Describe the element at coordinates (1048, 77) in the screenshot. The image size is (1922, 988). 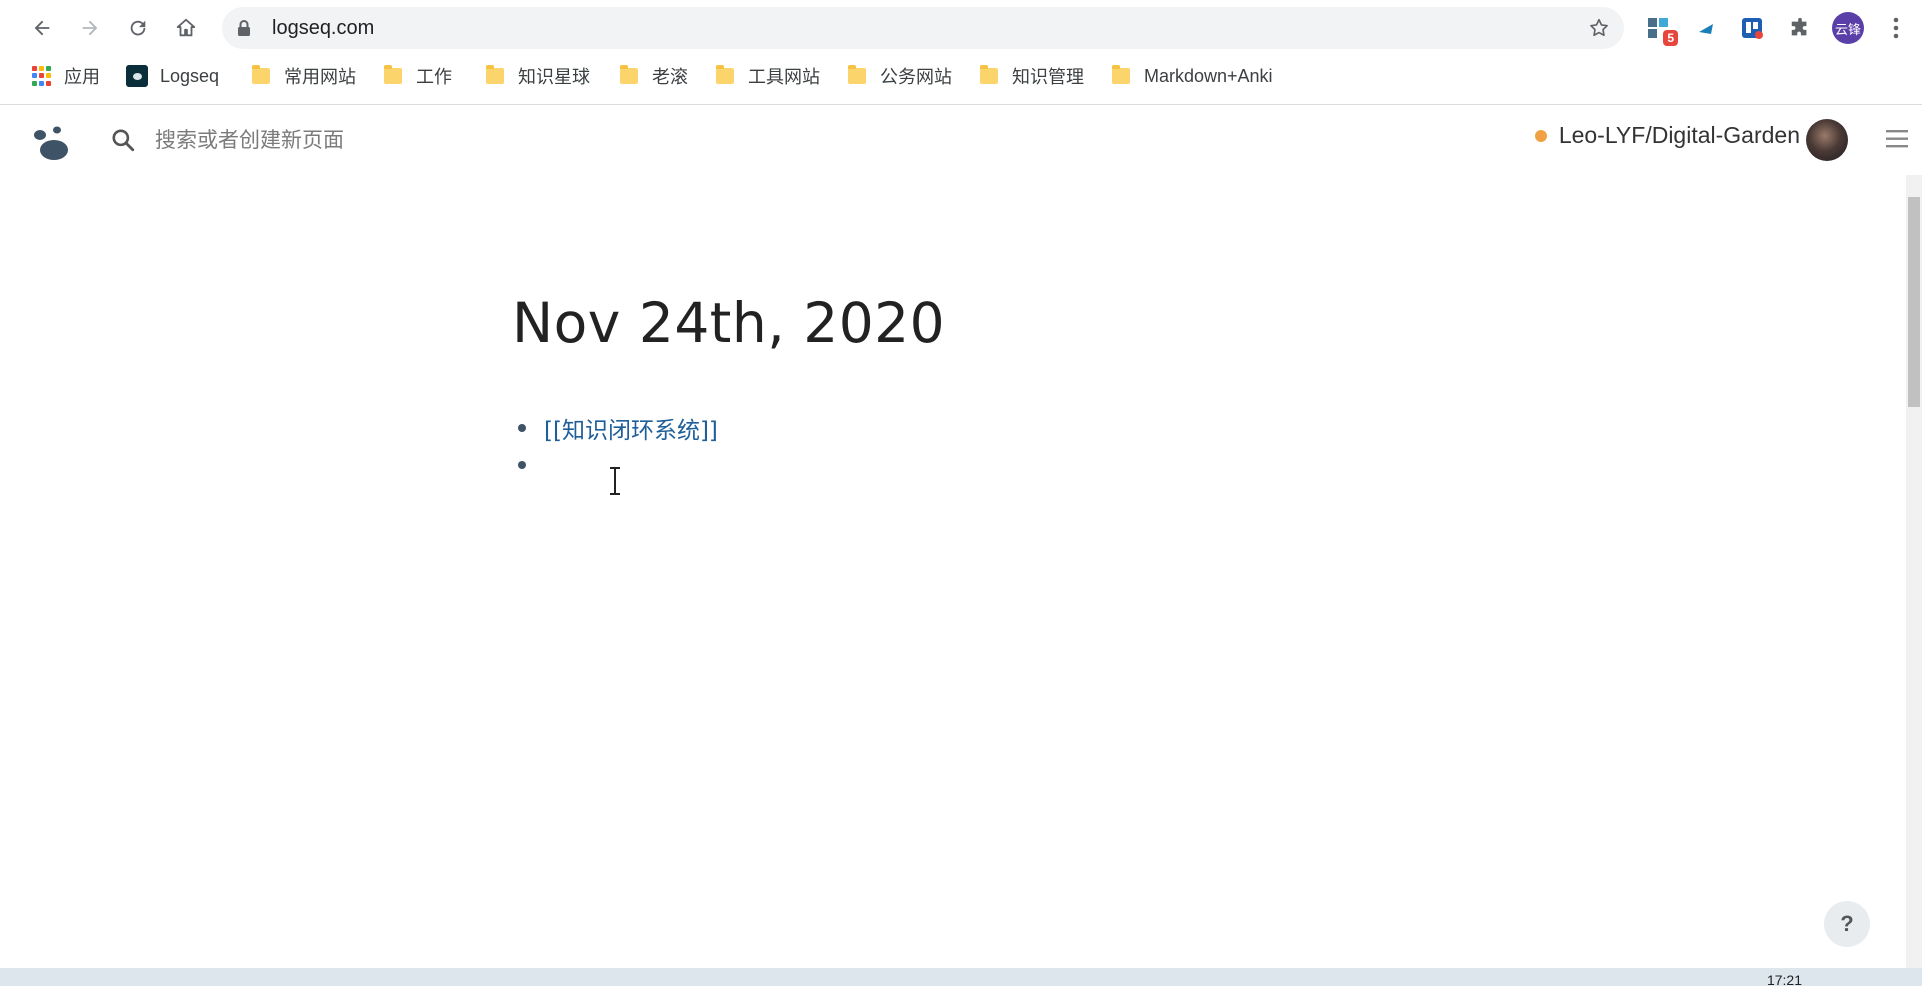
I see `bookmark-label: 知识管理` at that location.